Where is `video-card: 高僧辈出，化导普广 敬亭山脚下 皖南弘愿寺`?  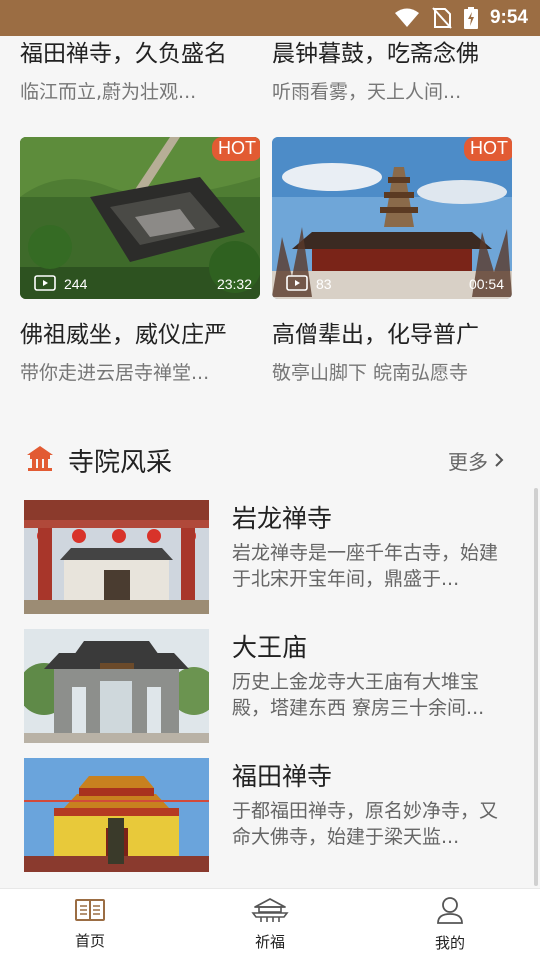 video-card: 高僧辈出，化导普广 敬亭山脚下 皖南弘愿寺 is located at coordinates (392, 353).